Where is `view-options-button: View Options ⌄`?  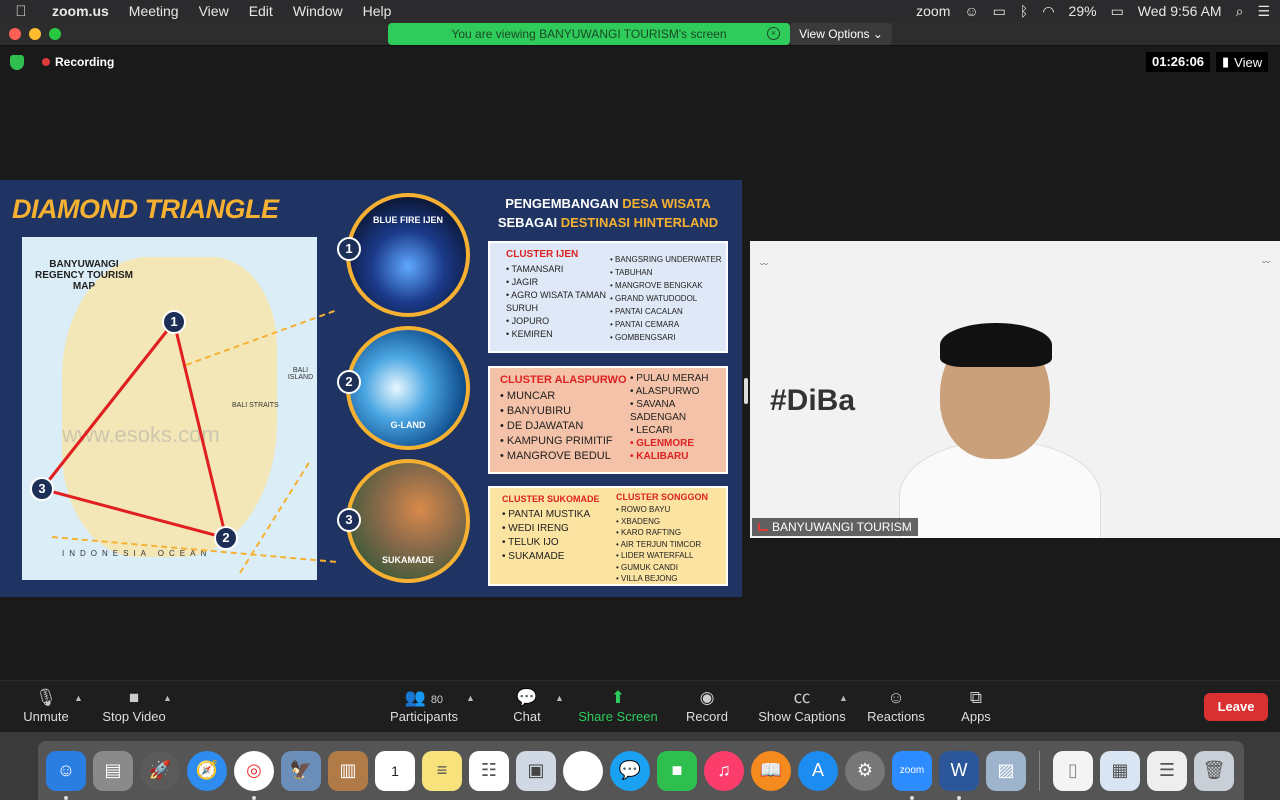
view-options-button: View Options ⌄ is located at coordinates (841, 34).